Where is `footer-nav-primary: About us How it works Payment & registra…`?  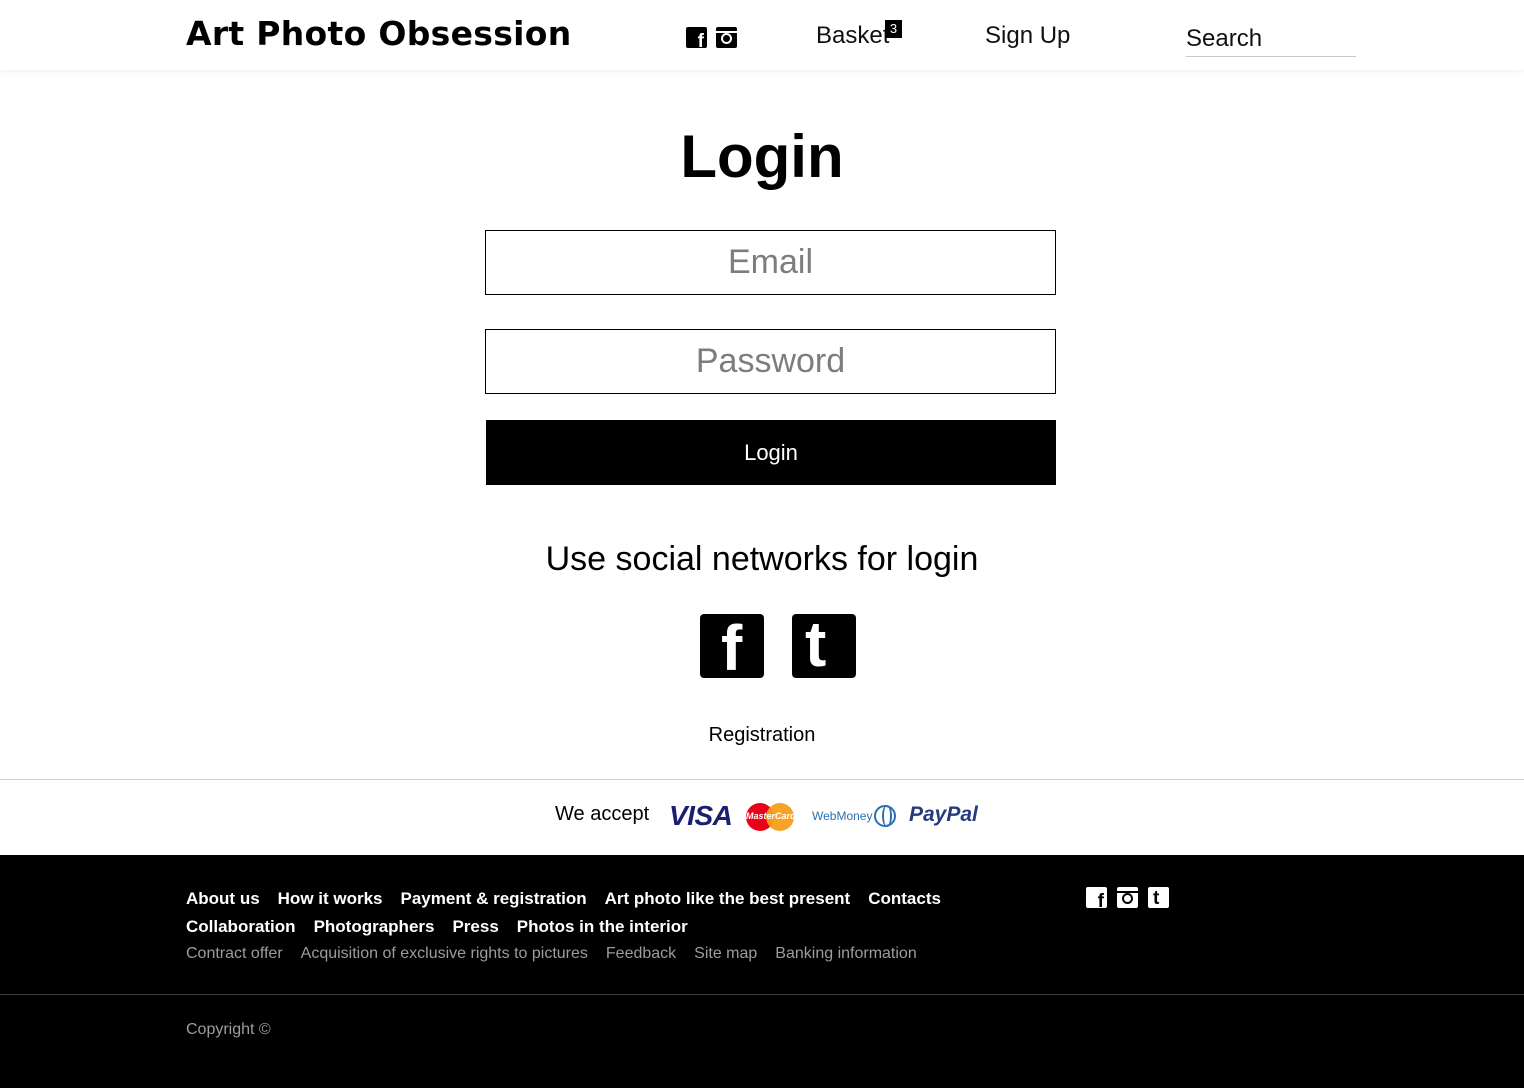 footer-nav-primary: About us How it works Payment & registra… is located at coordinates (572, 899).